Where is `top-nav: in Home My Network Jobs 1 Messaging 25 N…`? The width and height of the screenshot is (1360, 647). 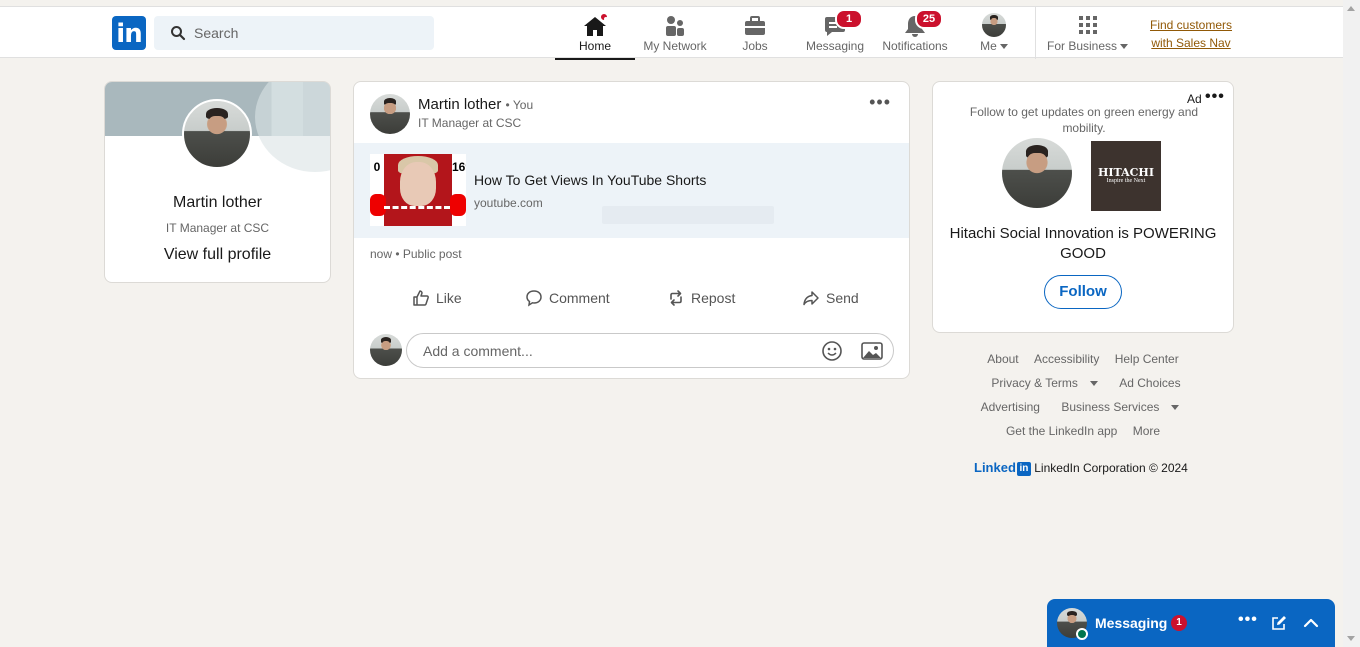
top-nav: in Home My Network Jobs 1 Messaging 25 N… is located at coordinates (671, 33).